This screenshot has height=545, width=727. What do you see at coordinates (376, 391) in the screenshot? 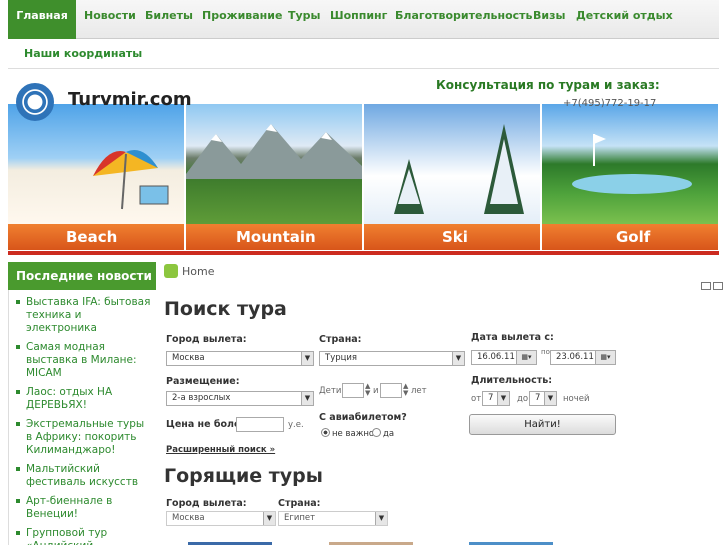
I see `children-and: и` at bounding box center [376, 391].